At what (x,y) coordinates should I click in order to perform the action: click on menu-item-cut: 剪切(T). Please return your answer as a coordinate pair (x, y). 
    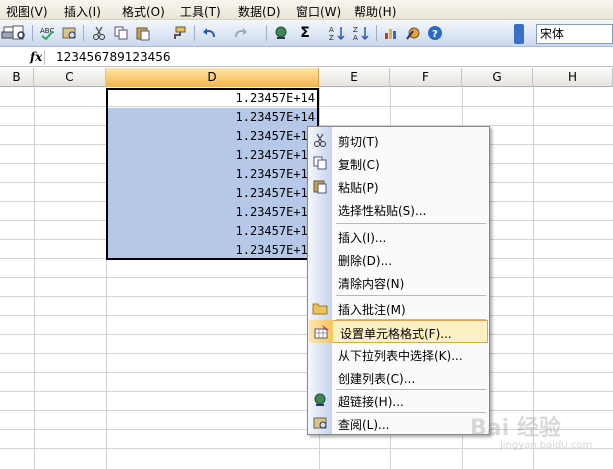
    Looking at the image, I should click on (398, 140).